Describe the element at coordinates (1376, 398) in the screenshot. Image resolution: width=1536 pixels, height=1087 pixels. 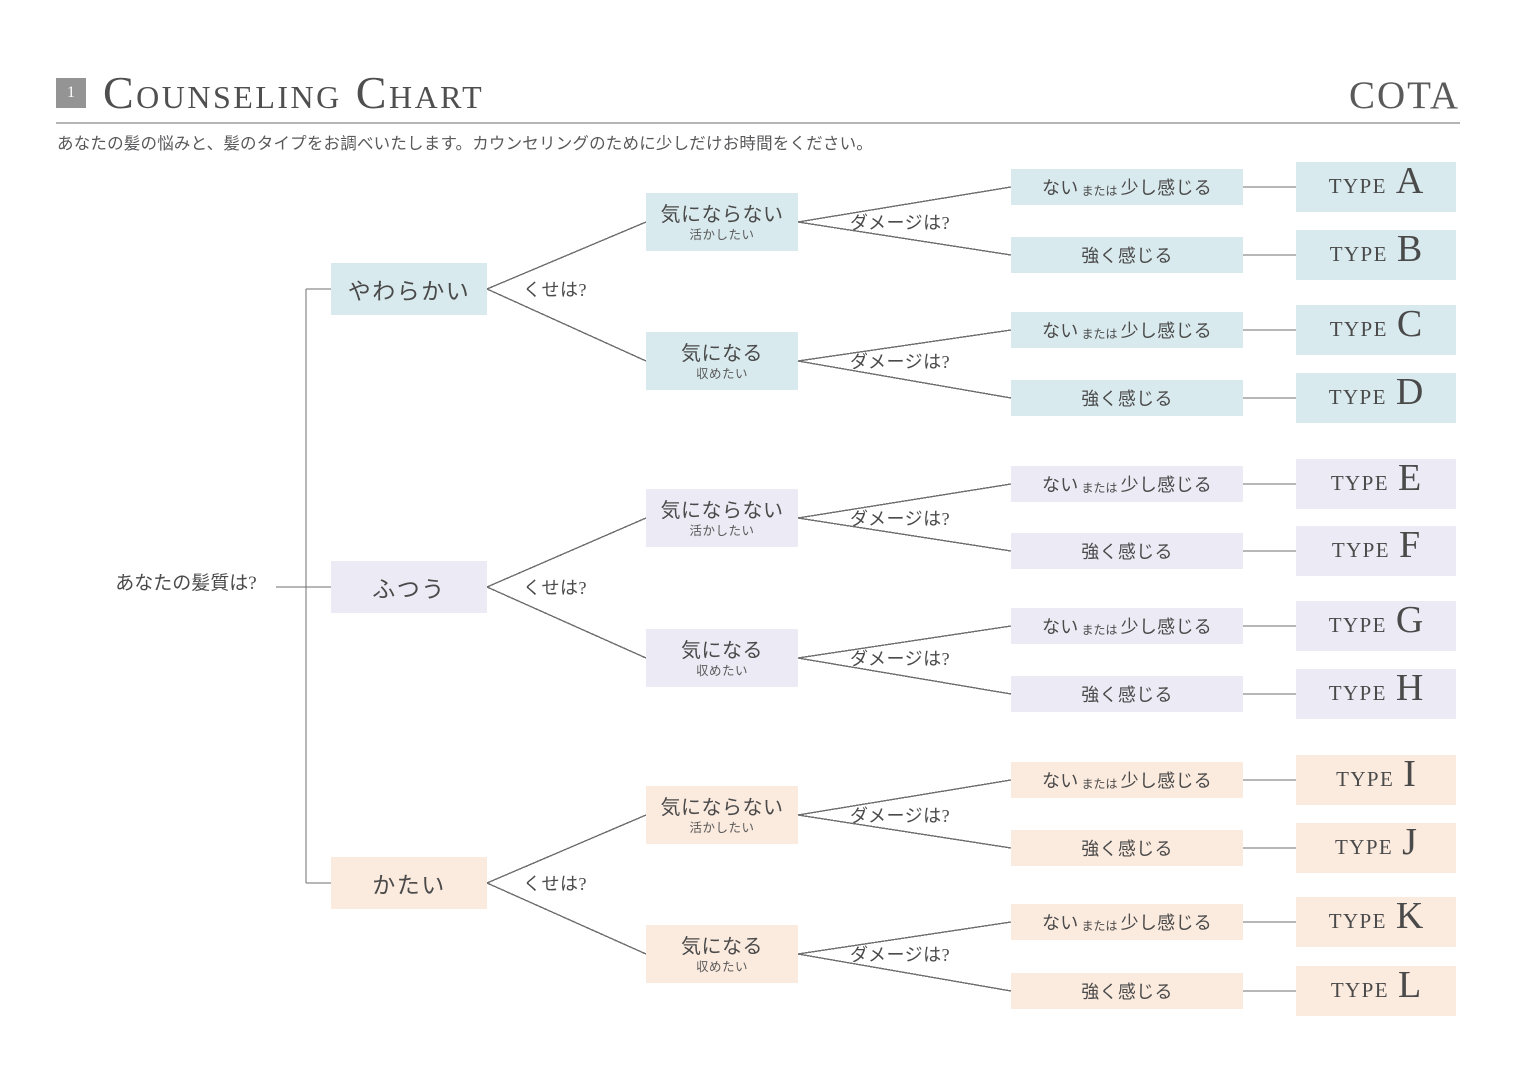
I see `type-result-d: TYPE D` at that location.